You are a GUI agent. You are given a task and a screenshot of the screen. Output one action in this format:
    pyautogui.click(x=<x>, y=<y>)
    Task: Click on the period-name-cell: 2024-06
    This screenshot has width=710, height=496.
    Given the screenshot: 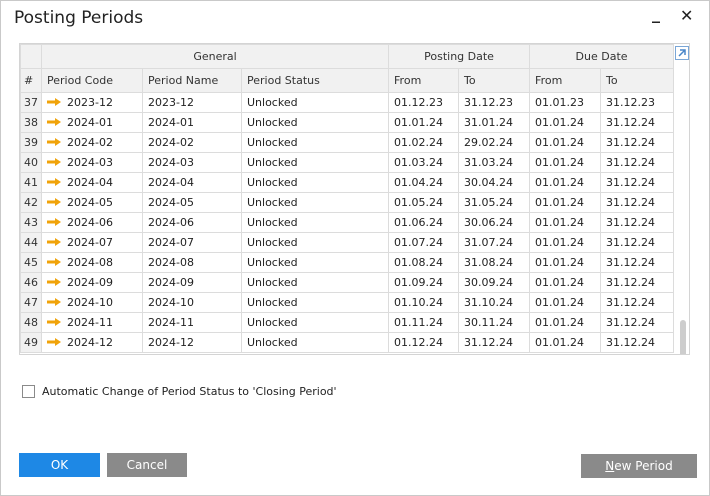 What is the action you would take?
    pyautogui.click(x=192, y=222)
    